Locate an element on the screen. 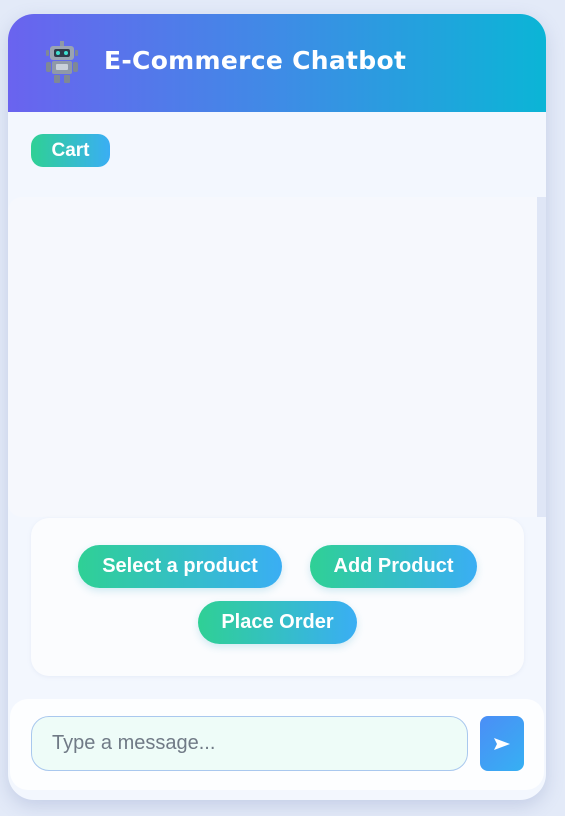 Image resolution: width=565 pixels, height=816 pixels. robot-icon is located at coordinates (62, 62).